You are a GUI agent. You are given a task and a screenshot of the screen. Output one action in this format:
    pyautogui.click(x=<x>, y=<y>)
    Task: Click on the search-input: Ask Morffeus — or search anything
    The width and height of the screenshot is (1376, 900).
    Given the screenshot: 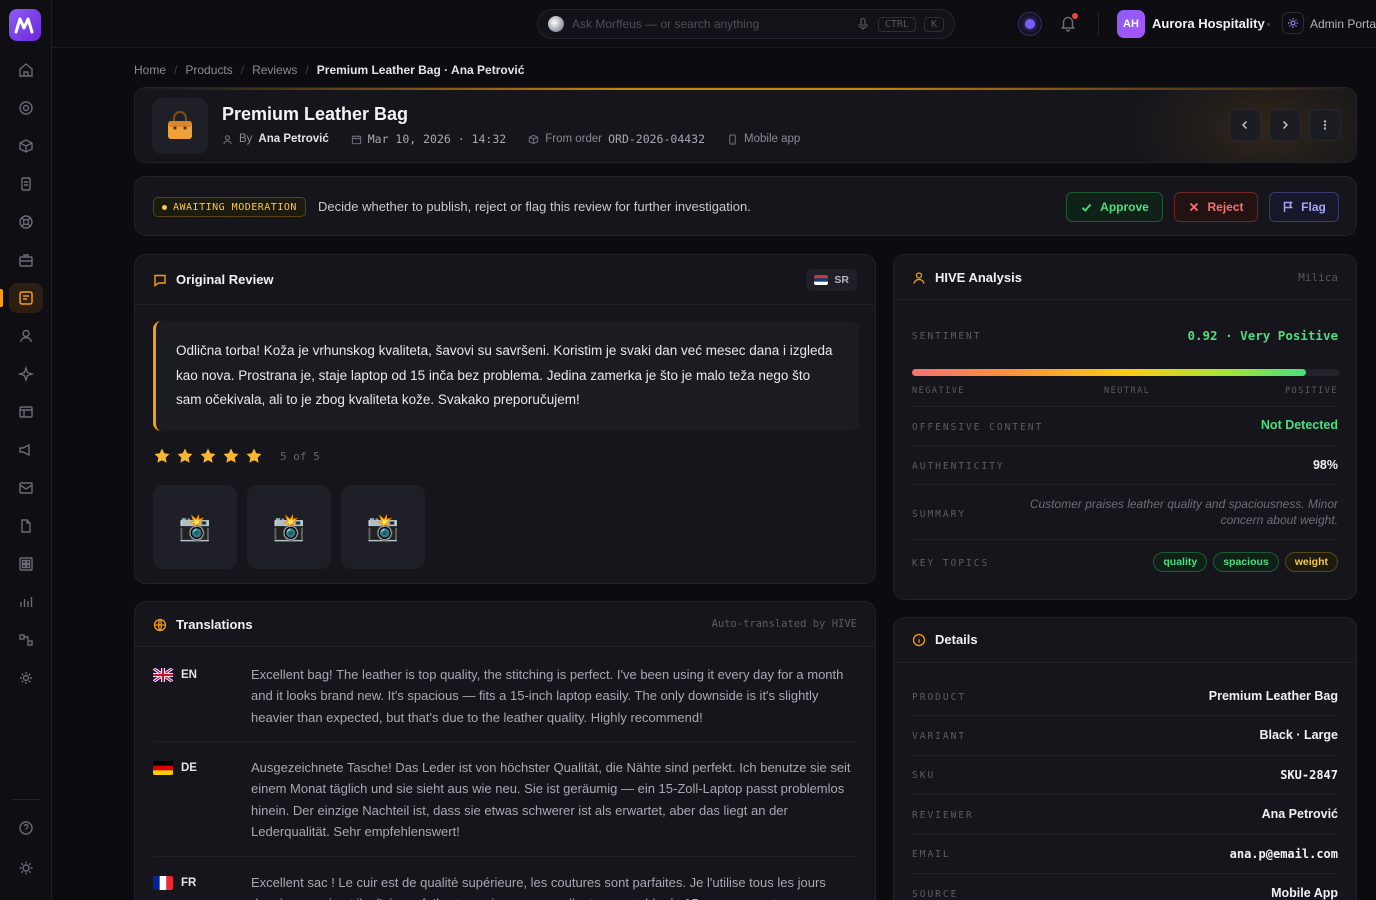 What is the action you would take?
    pyautogui.click(x=710, y=24)
    